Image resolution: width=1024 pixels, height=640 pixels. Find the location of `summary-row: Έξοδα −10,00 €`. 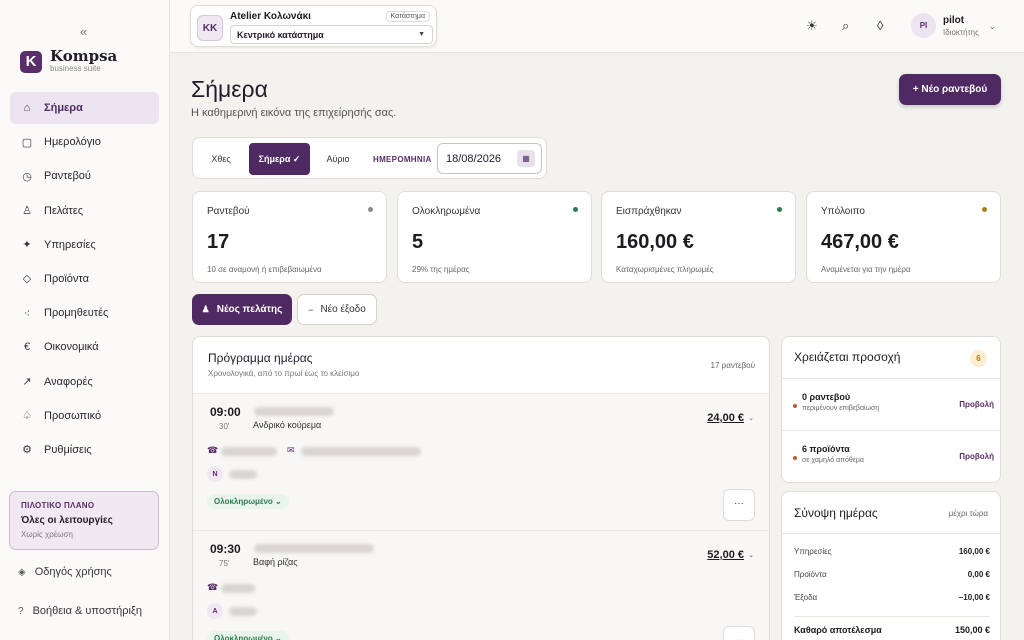

summary-row: Έξοδα −10,00 € is located at coordinates (892, 597).